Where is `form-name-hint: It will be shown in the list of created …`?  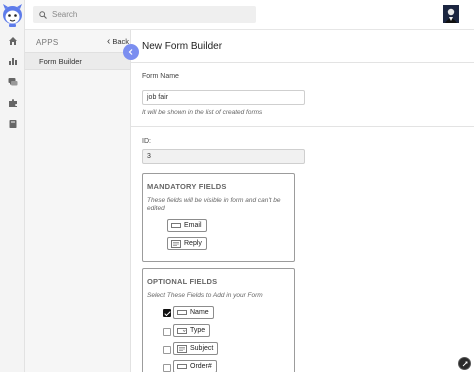
form-name-hint: It will be shown in the list of created … is located at coordinates (202, 112).